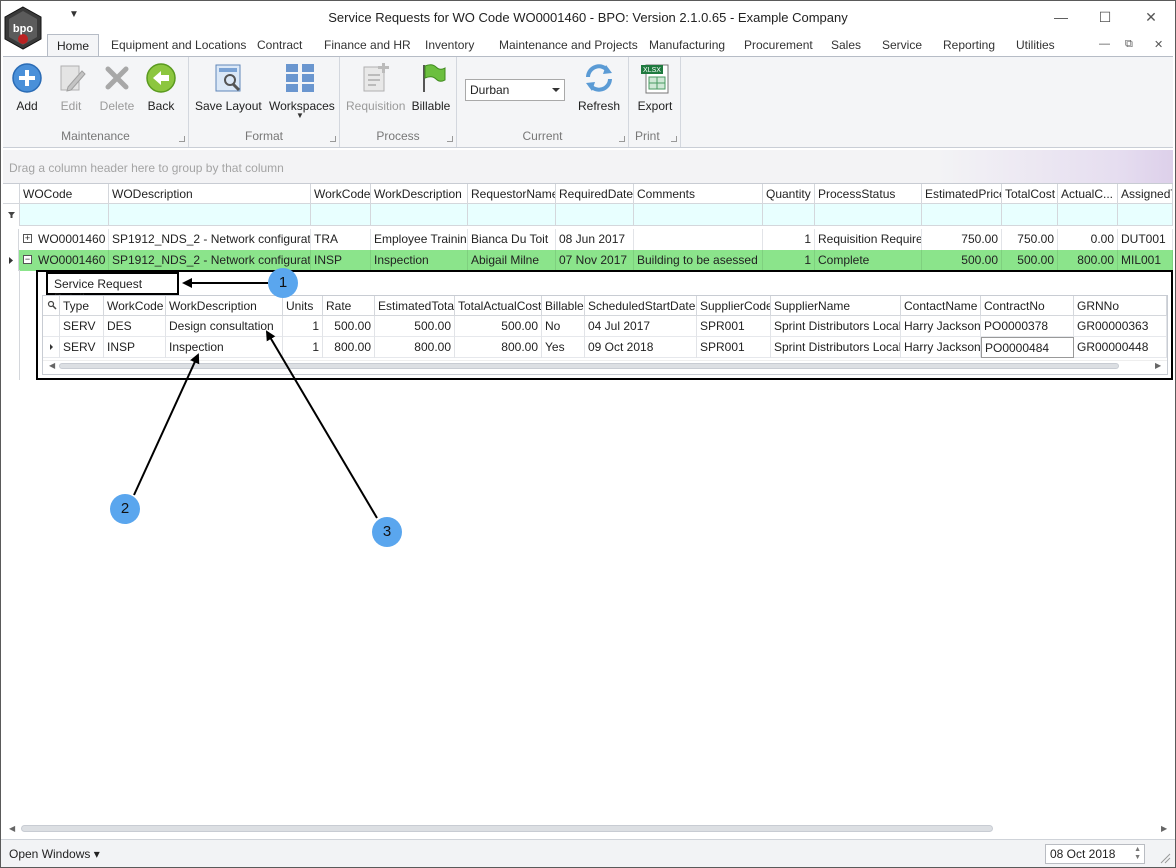 This screenshot has width=1176, height=868. What do you see at coordinates (210, 194) in the screenshot?
I see `col-header-wodescription: WODescription` at bounding box center [210, 194].